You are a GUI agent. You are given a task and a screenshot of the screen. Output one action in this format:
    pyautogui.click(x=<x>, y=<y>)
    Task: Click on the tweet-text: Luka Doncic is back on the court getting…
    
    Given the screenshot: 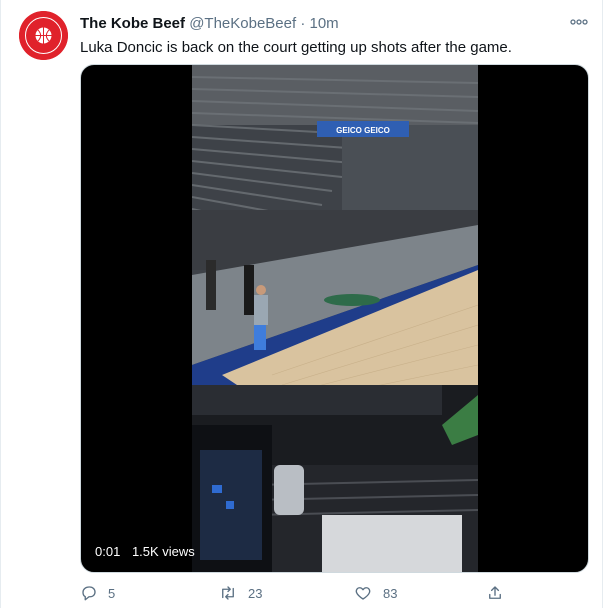 What is the action you would take?
    pyautogui.click(x=296, y=47)
    